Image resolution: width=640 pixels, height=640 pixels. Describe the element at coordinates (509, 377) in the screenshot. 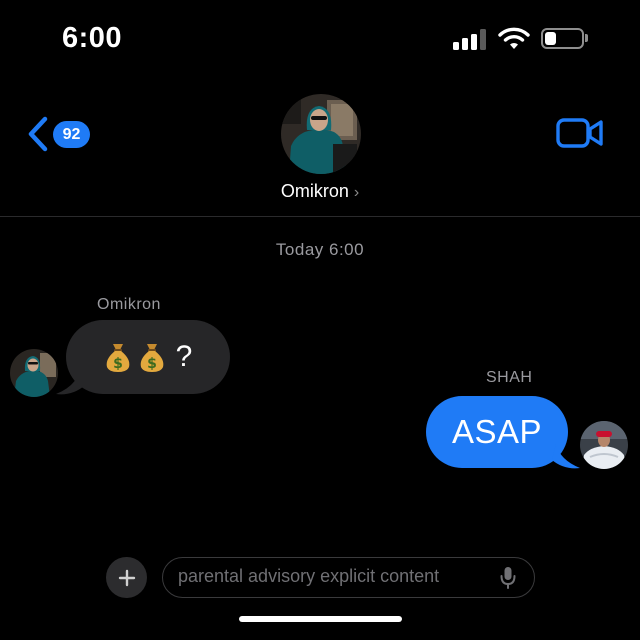

I see `outgoing-sender-name: SHAH` at that location.